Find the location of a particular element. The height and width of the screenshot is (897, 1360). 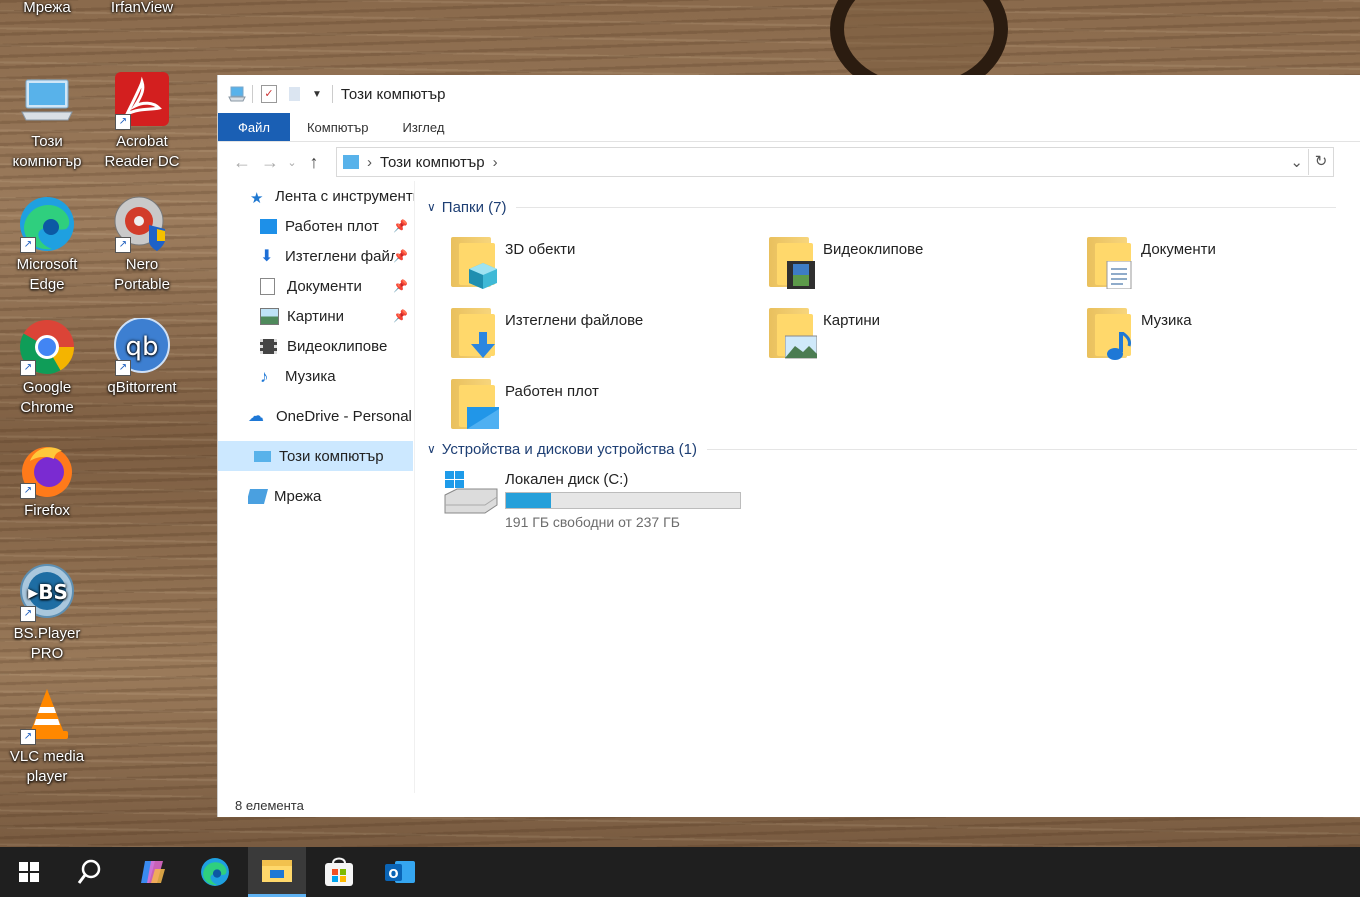

forward-arrow-icon: → is located at coordinates (270, 162).